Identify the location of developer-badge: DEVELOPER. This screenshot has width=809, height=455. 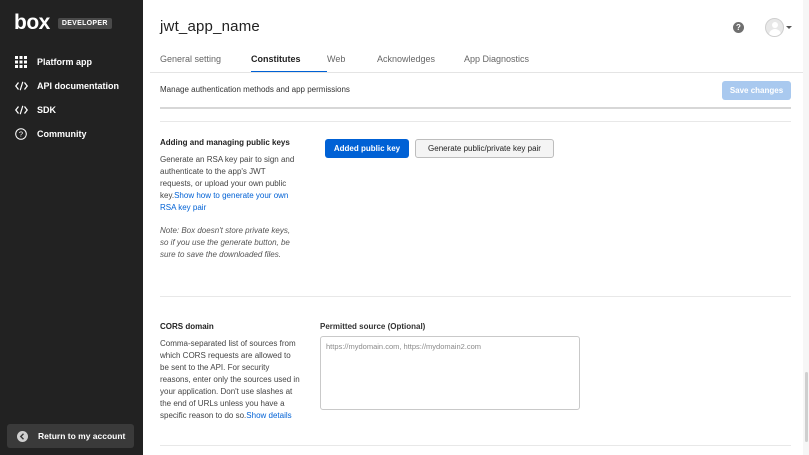
(84, 23).